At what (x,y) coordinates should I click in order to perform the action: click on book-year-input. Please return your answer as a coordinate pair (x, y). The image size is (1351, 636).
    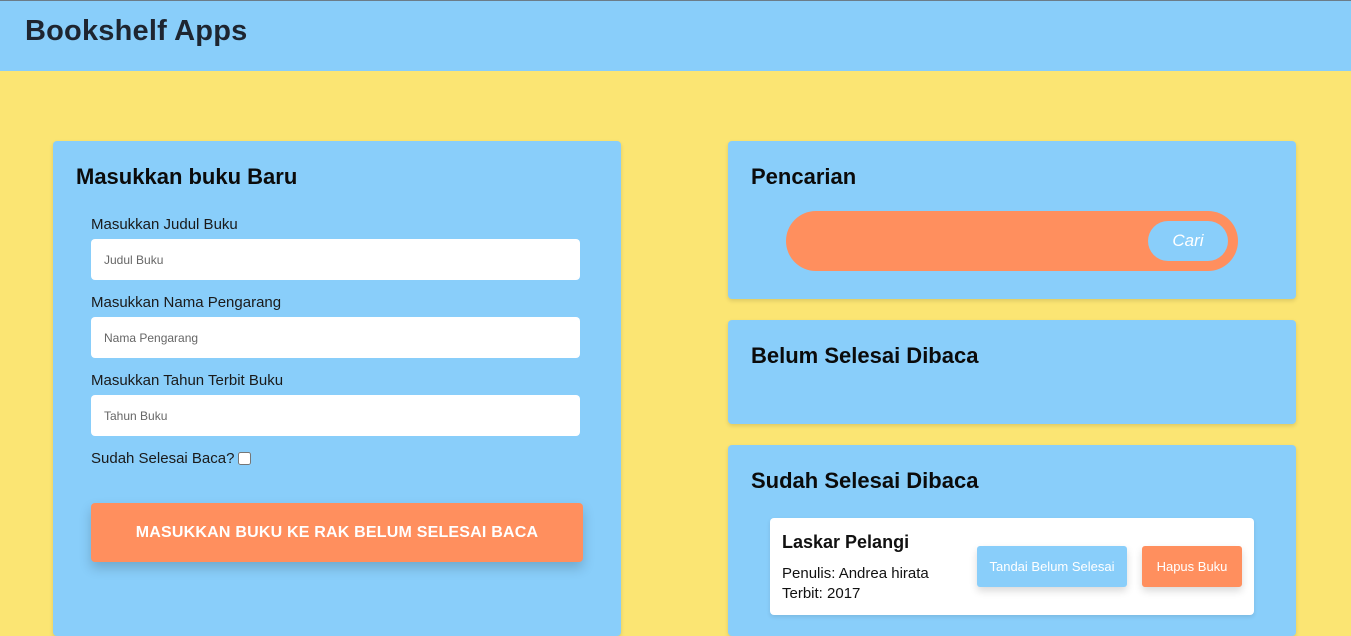
    Looking at the image, I should click on (335, 415).